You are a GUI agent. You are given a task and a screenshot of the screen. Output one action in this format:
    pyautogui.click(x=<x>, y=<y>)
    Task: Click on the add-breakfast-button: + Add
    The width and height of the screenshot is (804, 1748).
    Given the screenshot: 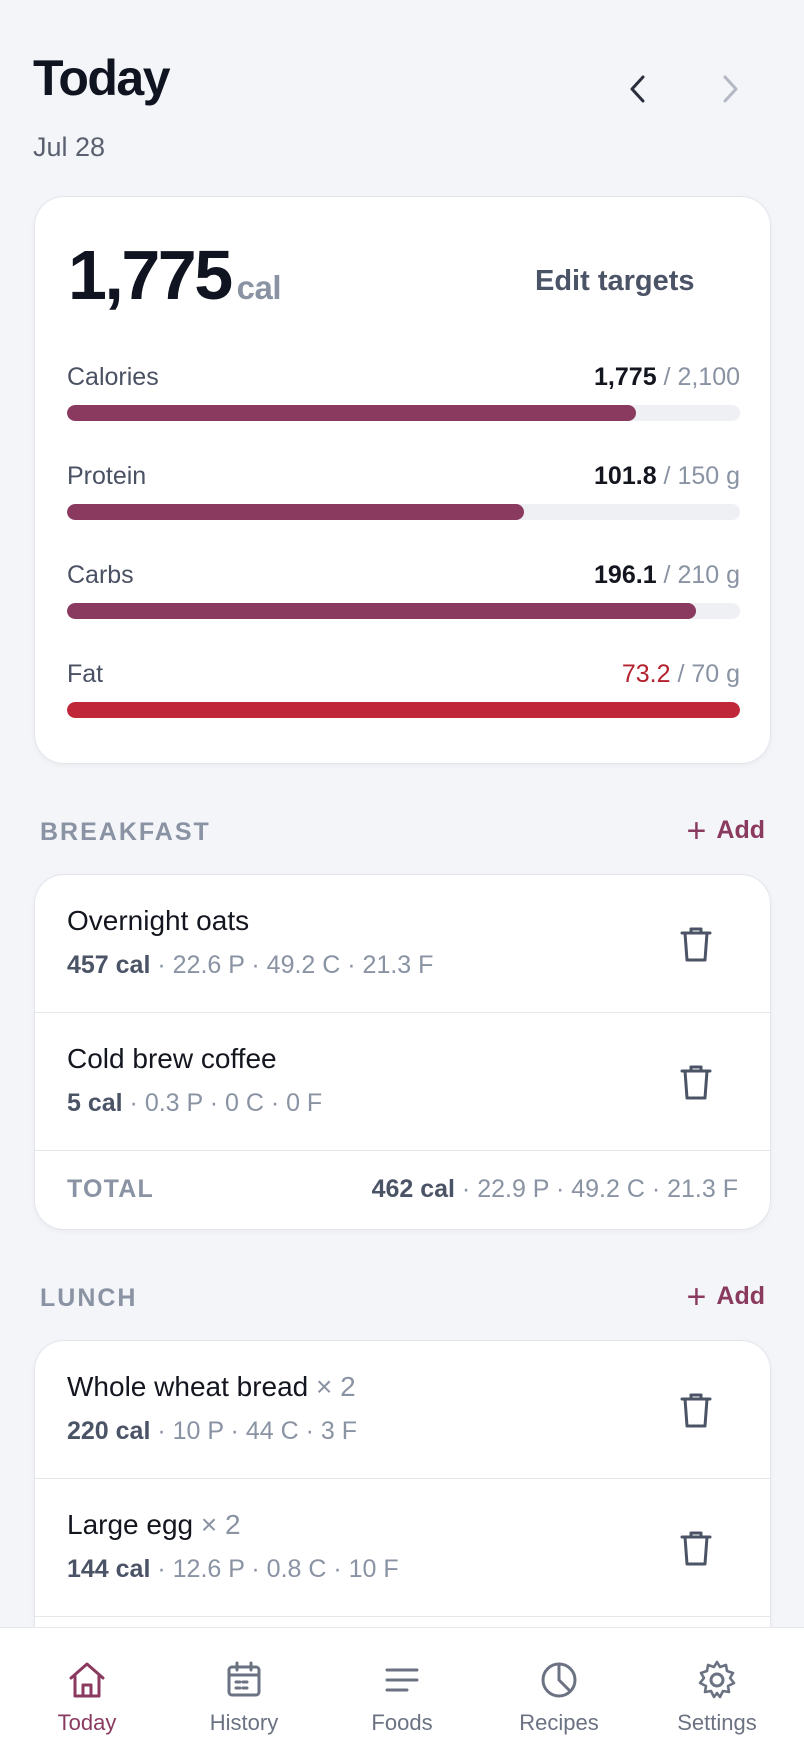 What is the action you would take?
    pyautogui.click(x=725, y=830)
    